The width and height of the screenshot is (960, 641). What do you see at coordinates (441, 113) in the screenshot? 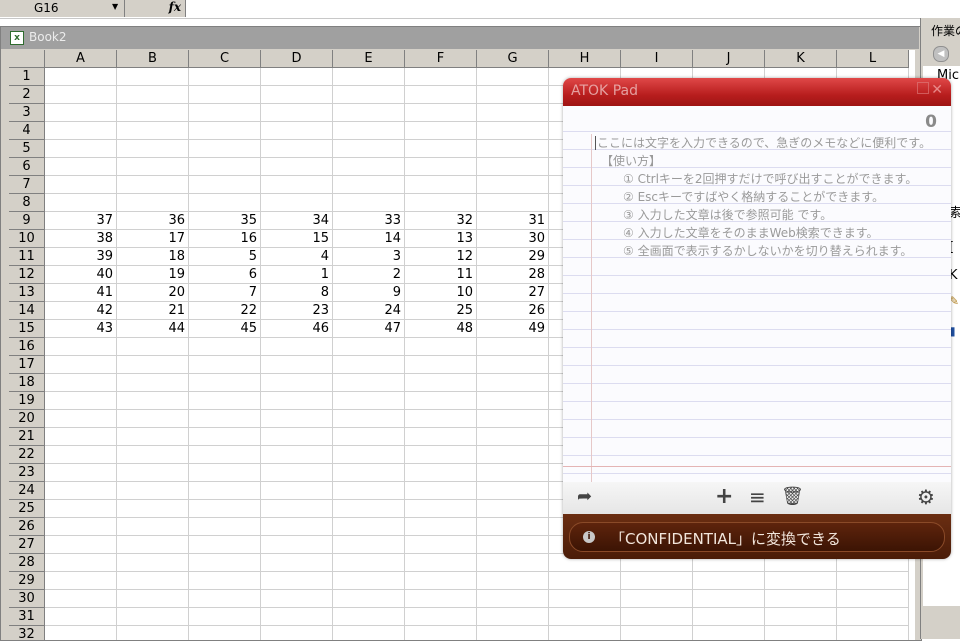
I see `cell-f3` at bounding box center [441, 113].